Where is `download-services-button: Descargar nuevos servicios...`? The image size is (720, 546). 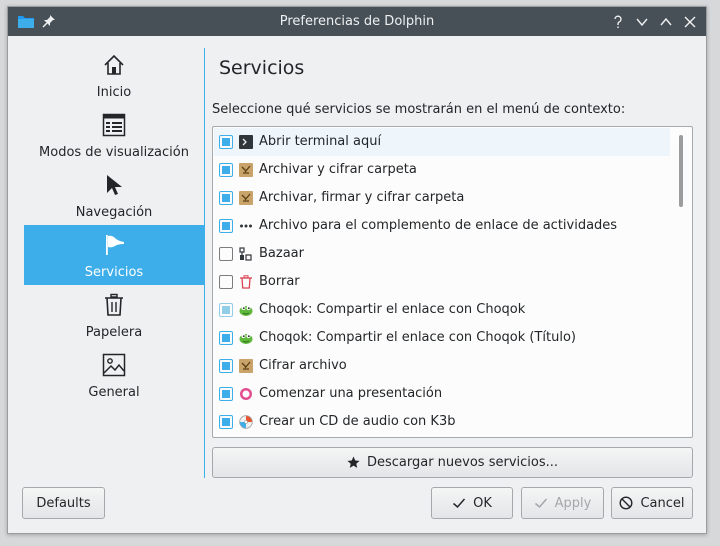 download-services-button: Descargar nuevos servicios... is located at coordinates (452, 462).